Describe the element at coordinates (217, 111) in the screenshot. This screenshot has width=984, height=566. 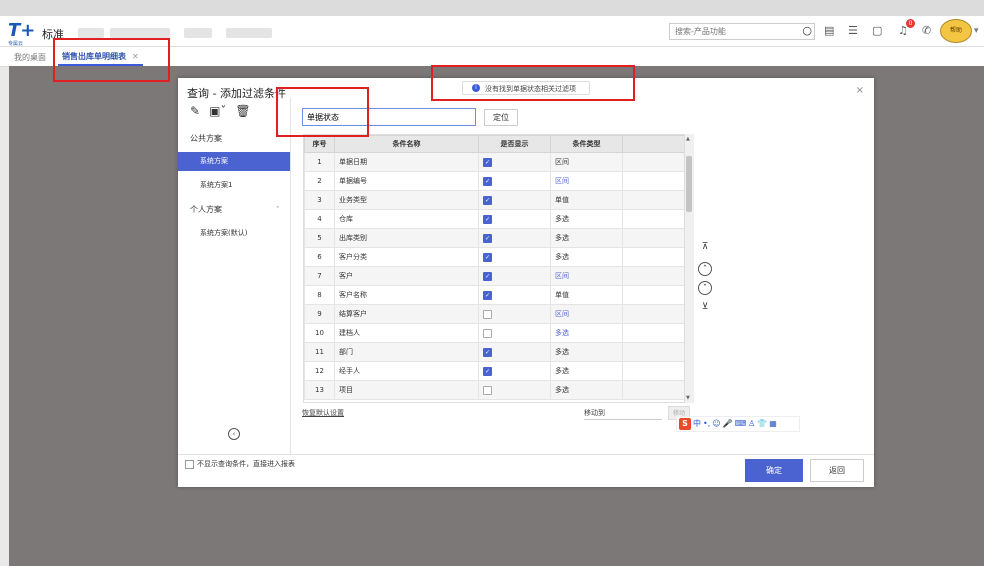
I see `save-icon: ▣ˇ` at that location.